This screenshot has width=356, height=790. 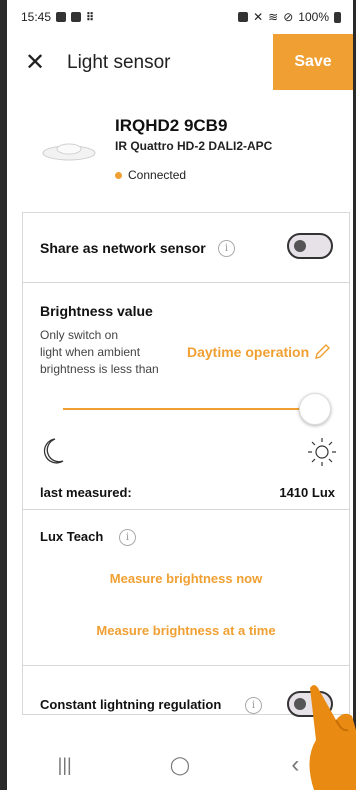 What do you see at coordinates (157, 175) in the screenshot?
I see `status-text: Connected` at bounding box center [157, 175].